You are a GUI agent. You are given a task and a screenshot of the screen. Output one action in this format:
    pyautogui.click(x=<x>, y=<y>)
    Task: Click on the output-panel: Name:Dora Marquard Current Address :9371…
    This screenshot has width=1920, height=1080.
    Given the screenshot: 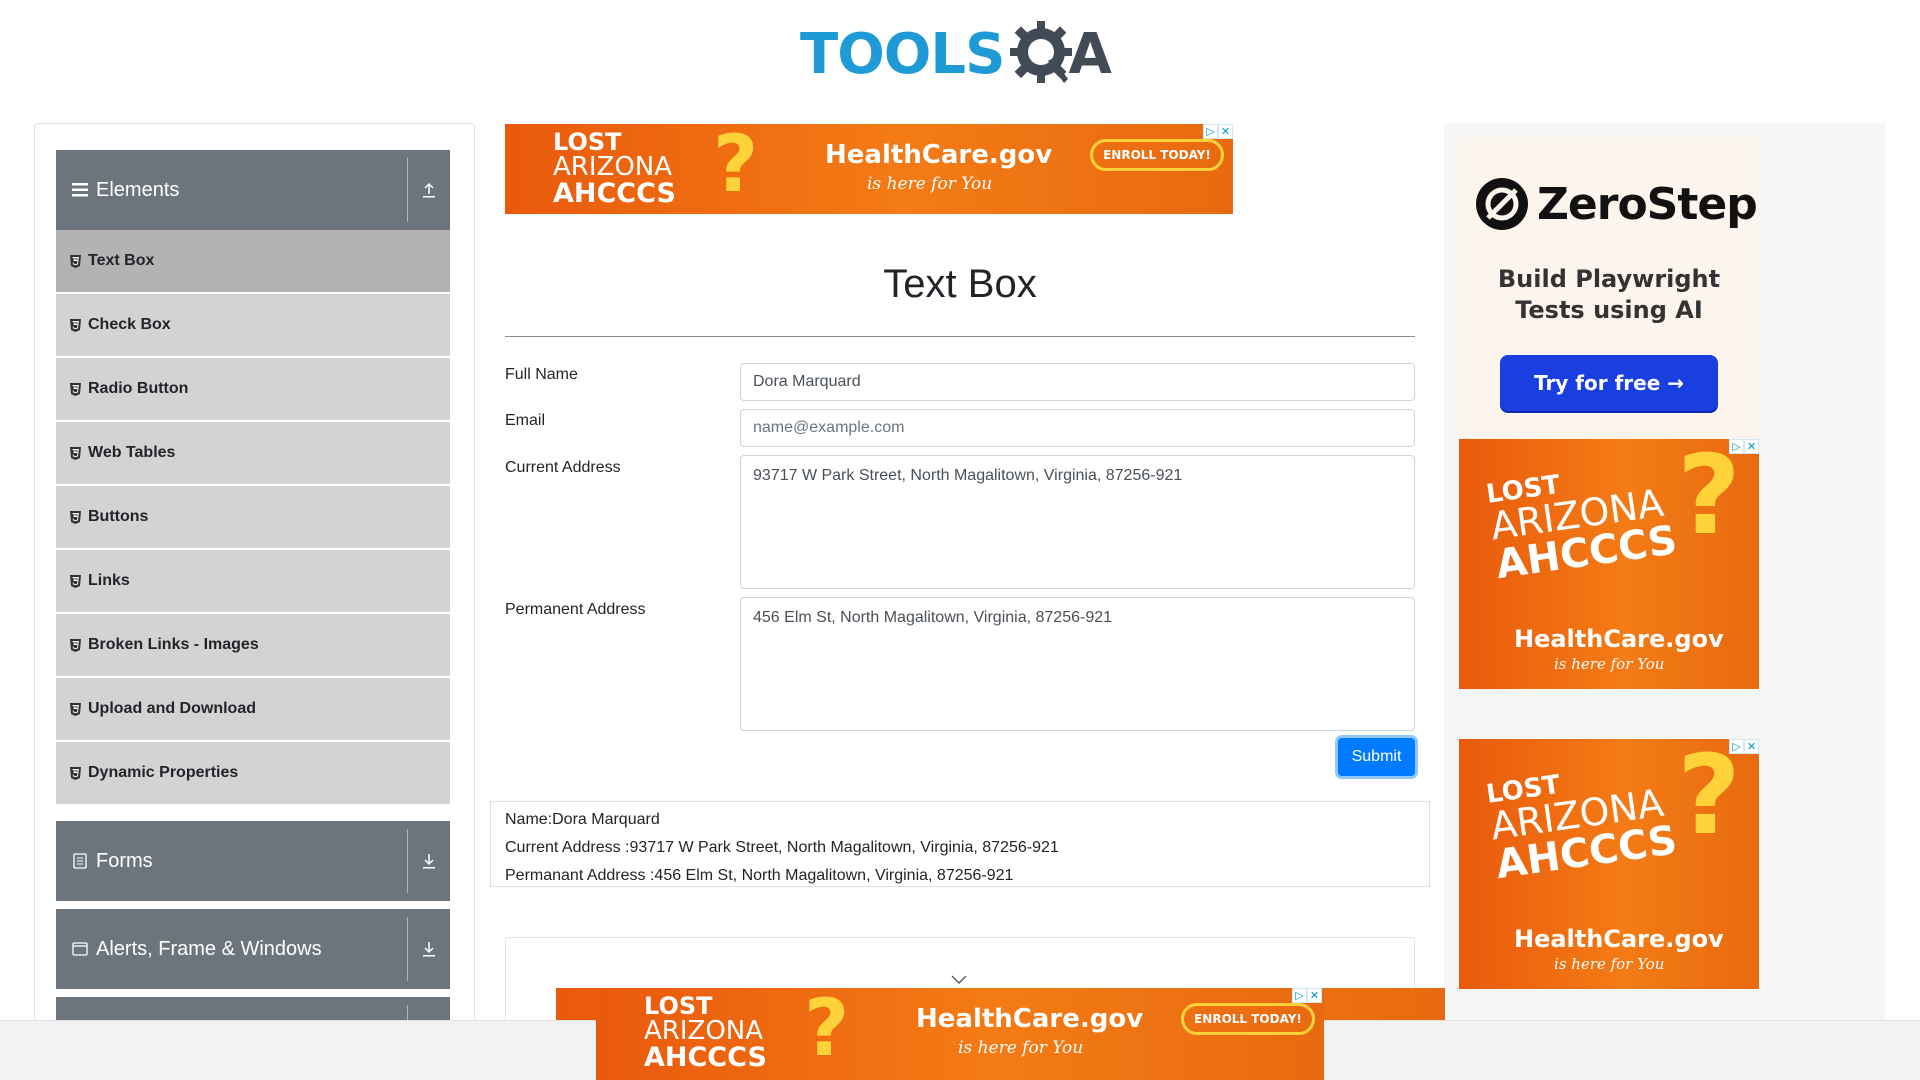 What is the action you would take?
    pyautogui.click(x=960, y=844)
    